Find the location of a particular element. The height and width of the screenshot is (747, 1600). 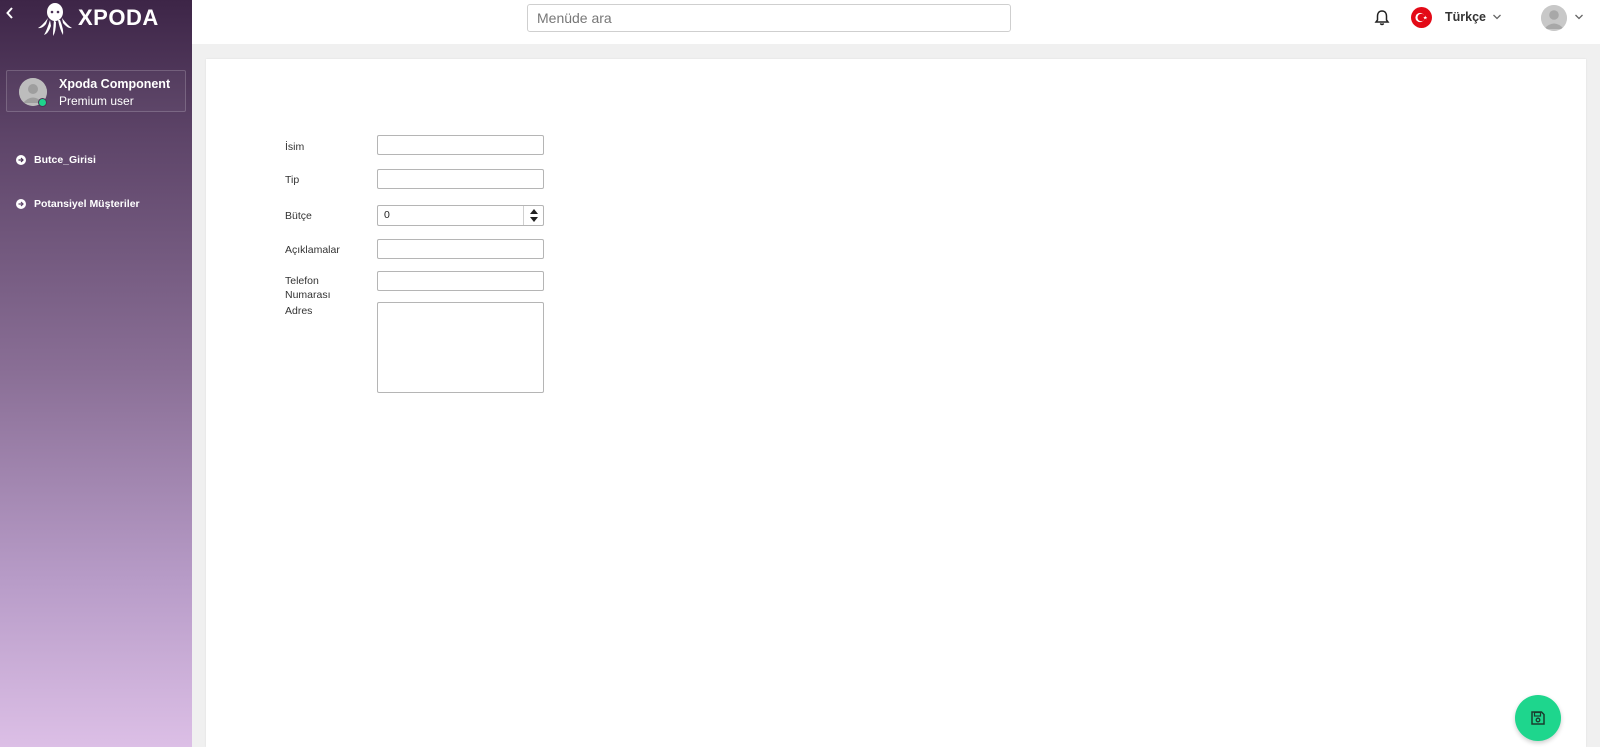

isim-field is located at coordinates (460, 145).